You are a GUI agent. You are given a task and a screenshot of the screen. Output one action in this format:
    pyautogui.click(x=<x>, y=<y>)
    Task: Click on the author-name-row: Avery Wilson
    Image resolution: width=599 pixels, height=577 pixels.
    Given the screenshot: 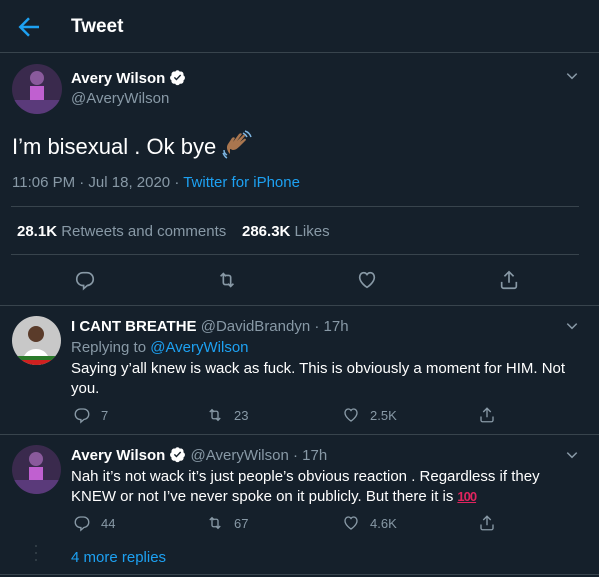 What is the action you would take?
    pyautogui.click(x=128, y=79)
    